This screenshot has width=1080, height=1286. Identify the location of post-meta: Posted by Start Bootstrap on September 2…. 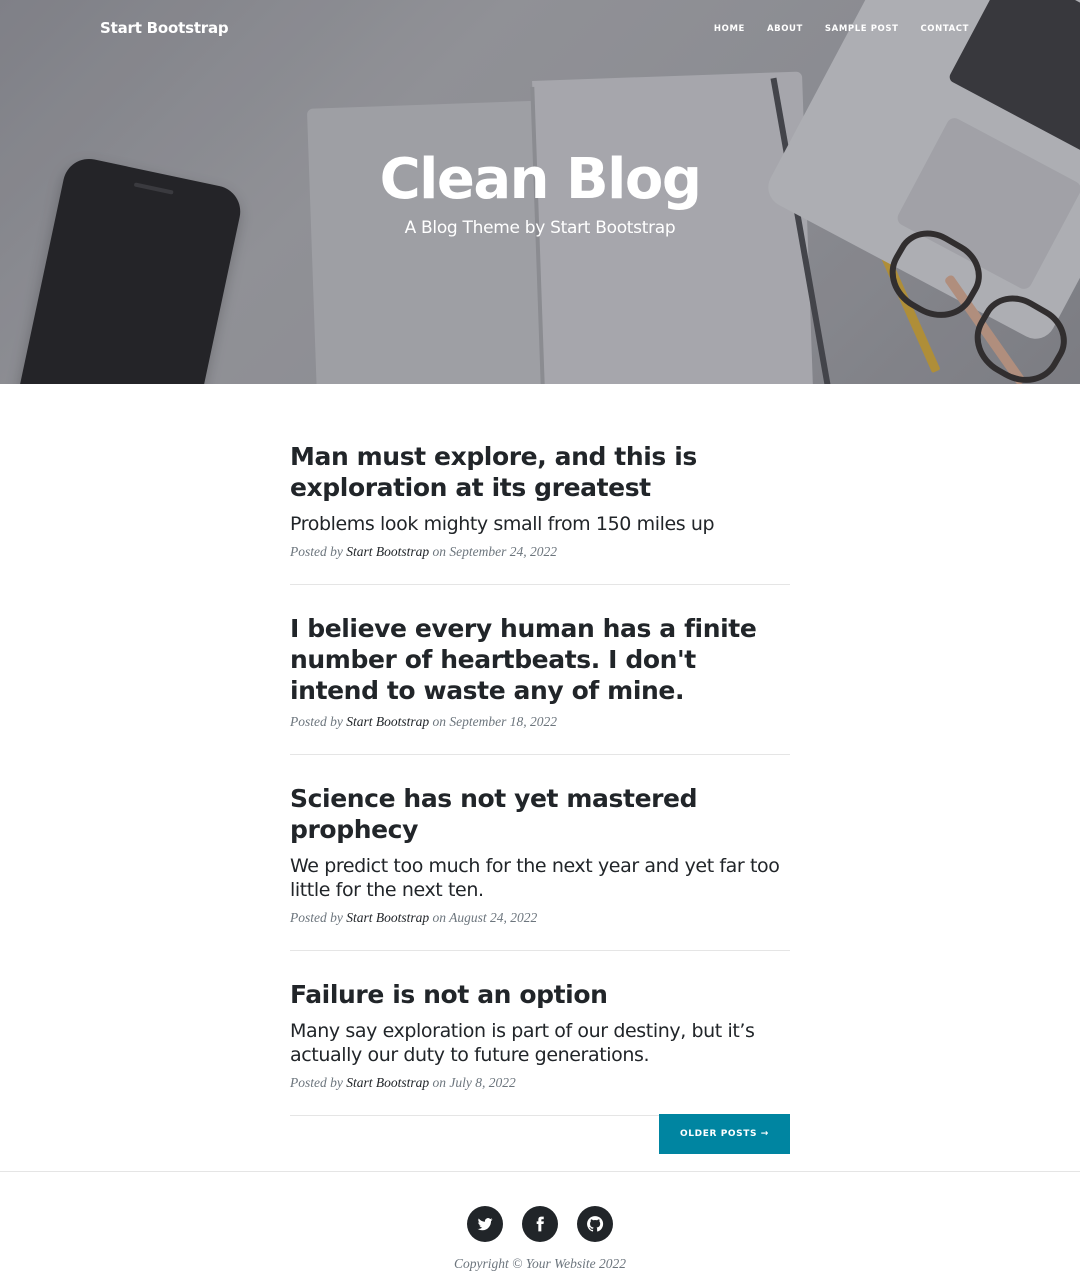
(540, 552).